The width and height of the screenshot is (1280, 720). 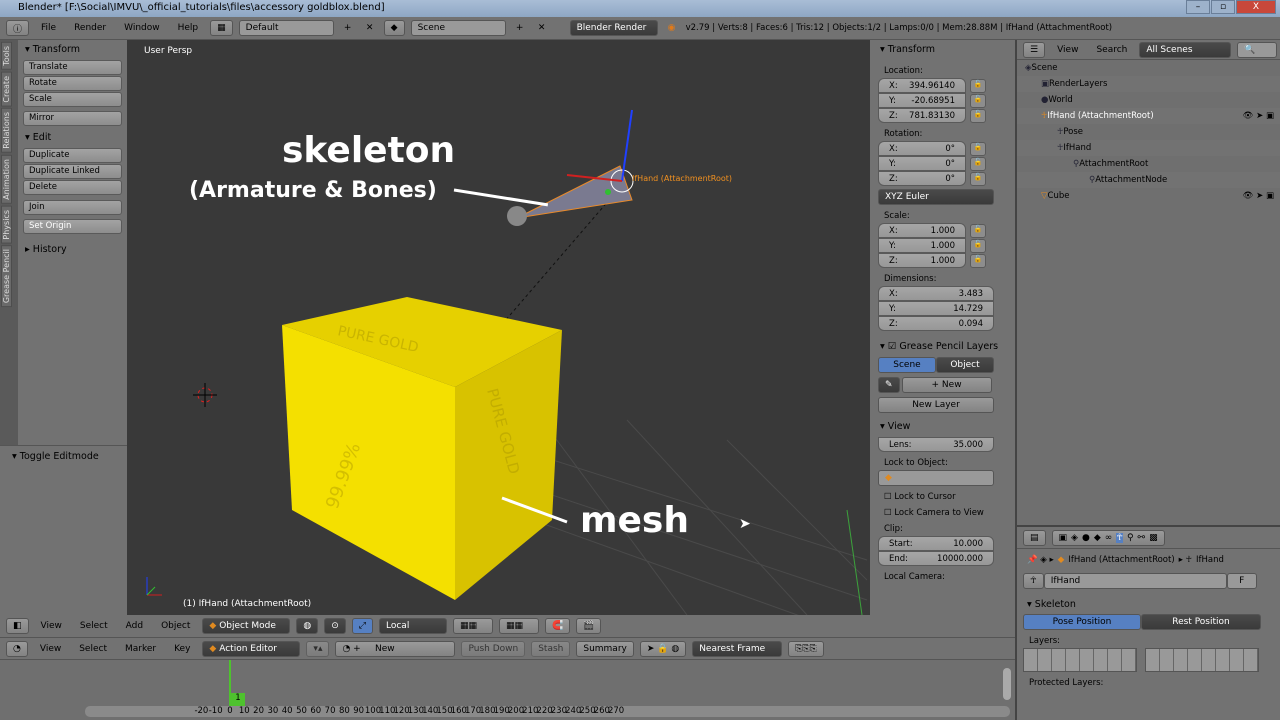 What do you see at coordinates (1148, 132) in the screenshot?
I see `outliner-item: ☥ Pose` at bounding box center [1148, 132].